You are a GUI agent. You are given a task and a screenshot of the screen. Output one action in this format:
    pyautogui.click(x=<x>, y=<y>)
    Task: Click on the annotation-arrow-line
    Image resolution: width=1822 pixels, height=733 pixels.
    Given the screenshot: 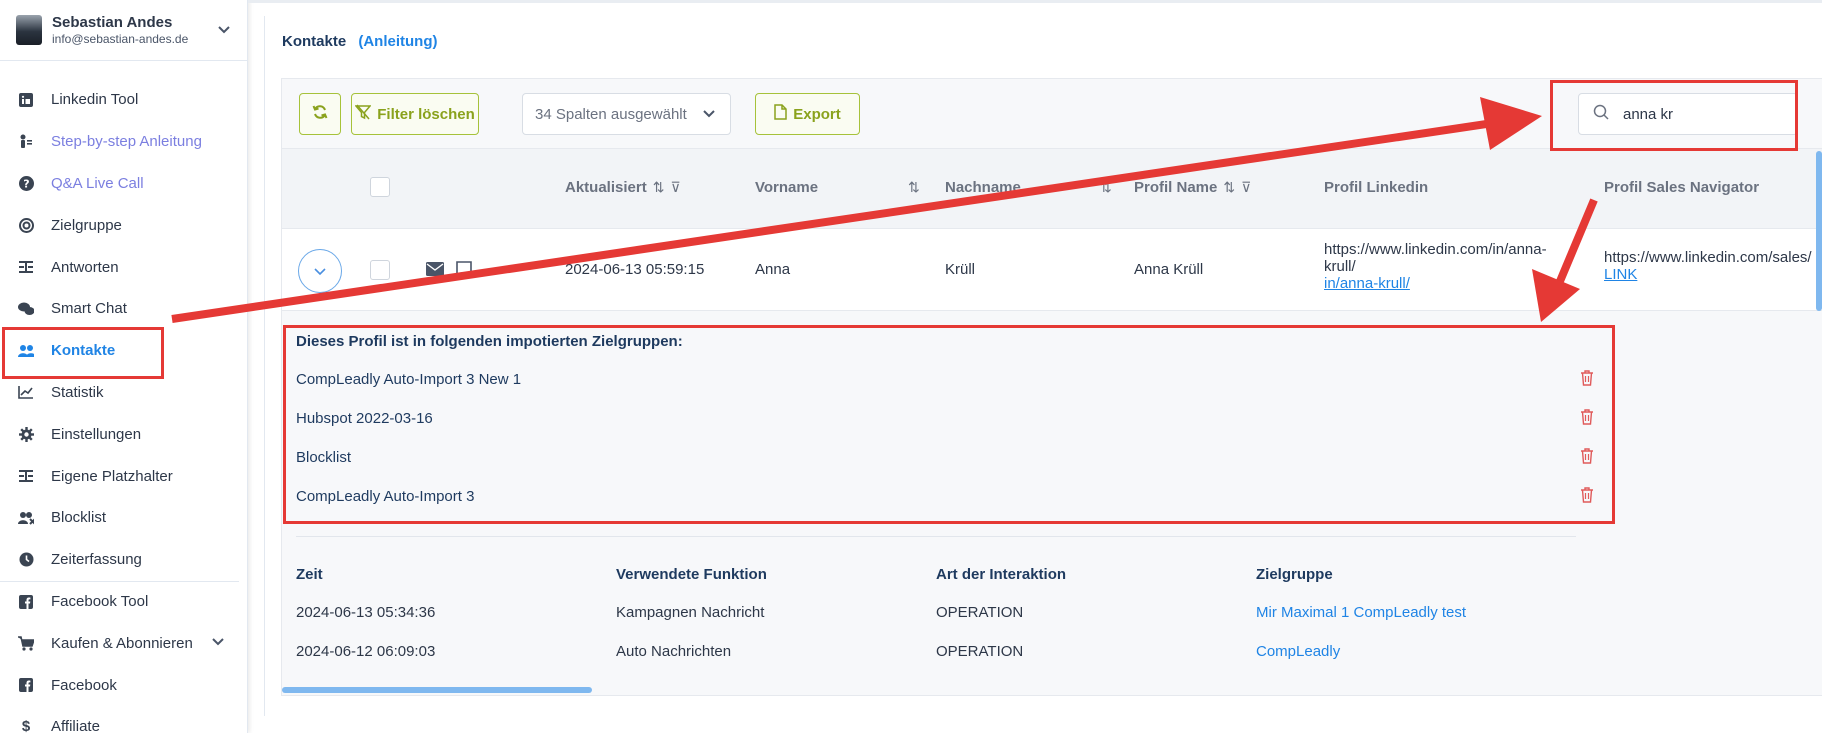 What is the action you would take?
    pyautogui.click(x=1576, y=243)
    